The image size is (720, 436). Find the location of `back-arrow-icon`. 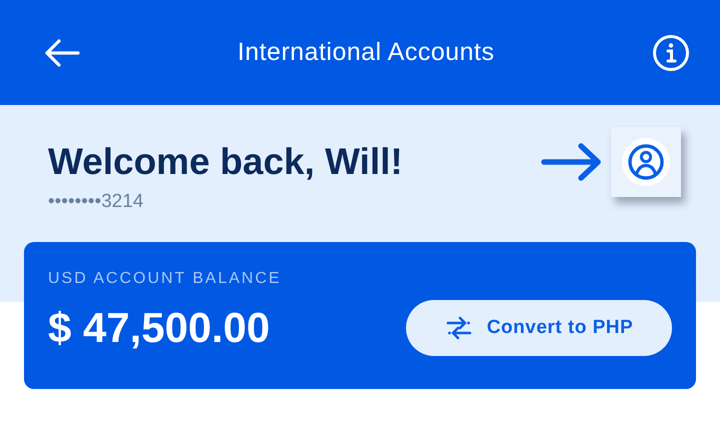

back-arrow-icon is located at coordinates (62, 52).